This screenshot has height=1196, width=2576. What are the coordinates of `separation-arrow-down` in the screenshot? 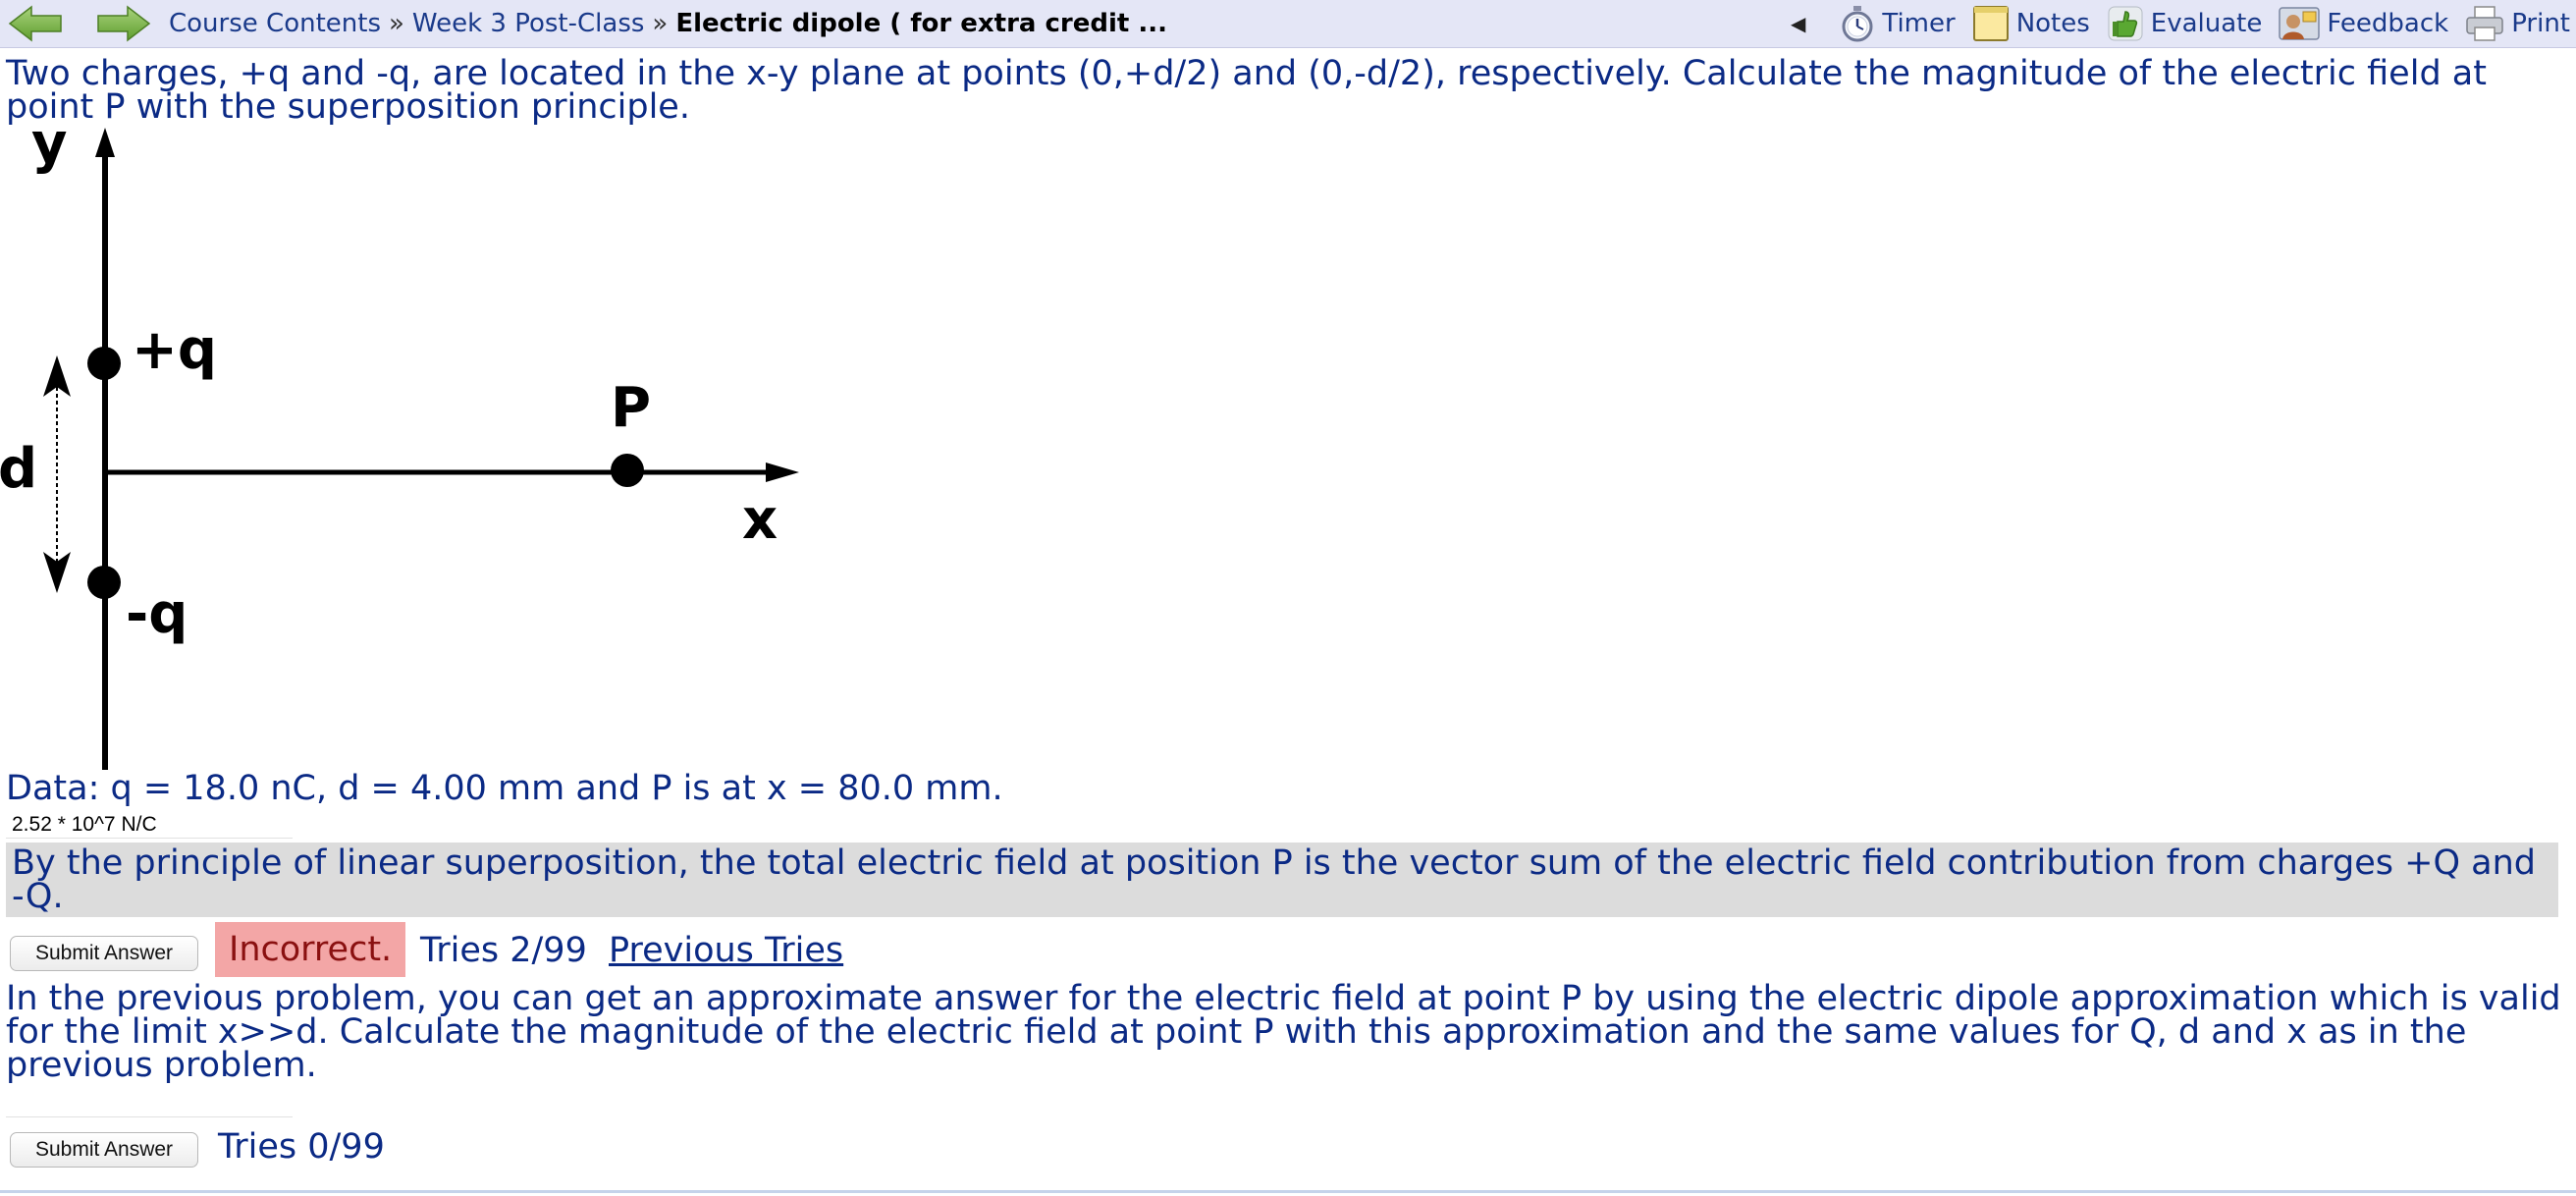 It's located at (57, 573).